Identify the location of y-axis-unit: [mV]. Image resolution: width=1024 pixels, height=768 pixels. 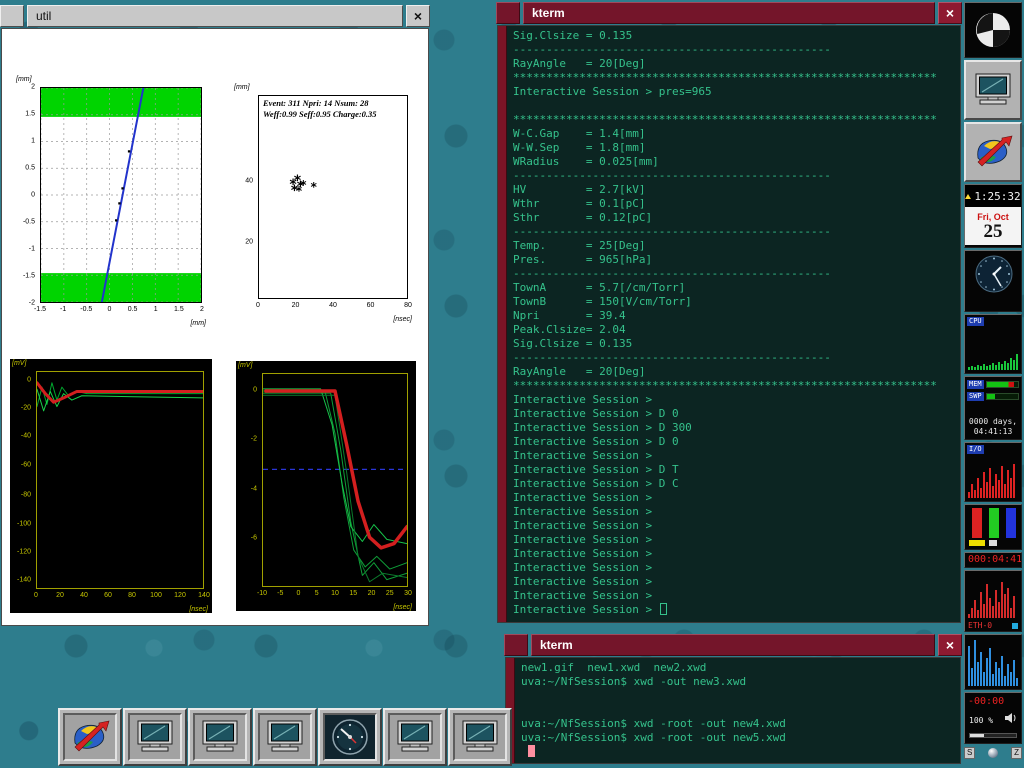
(245, 365).